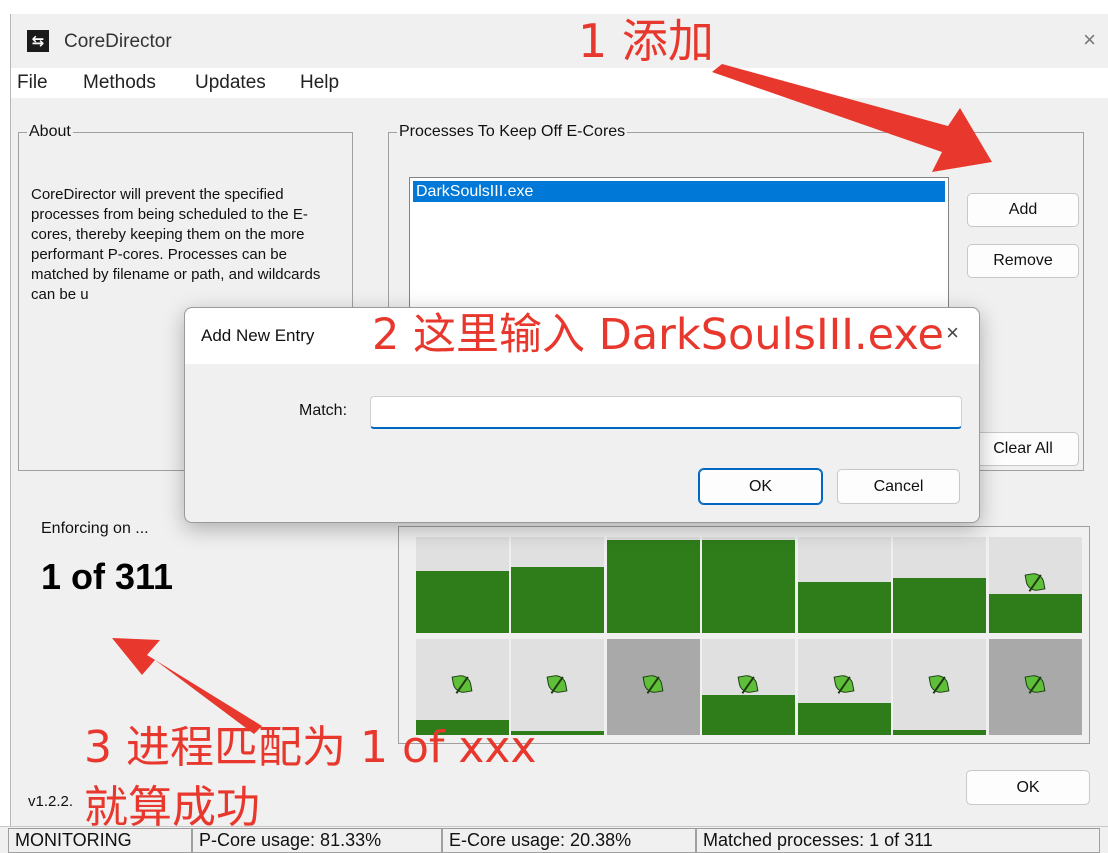  I want to click on annotation-step3-line2: 就算成功, so click(172, 807).